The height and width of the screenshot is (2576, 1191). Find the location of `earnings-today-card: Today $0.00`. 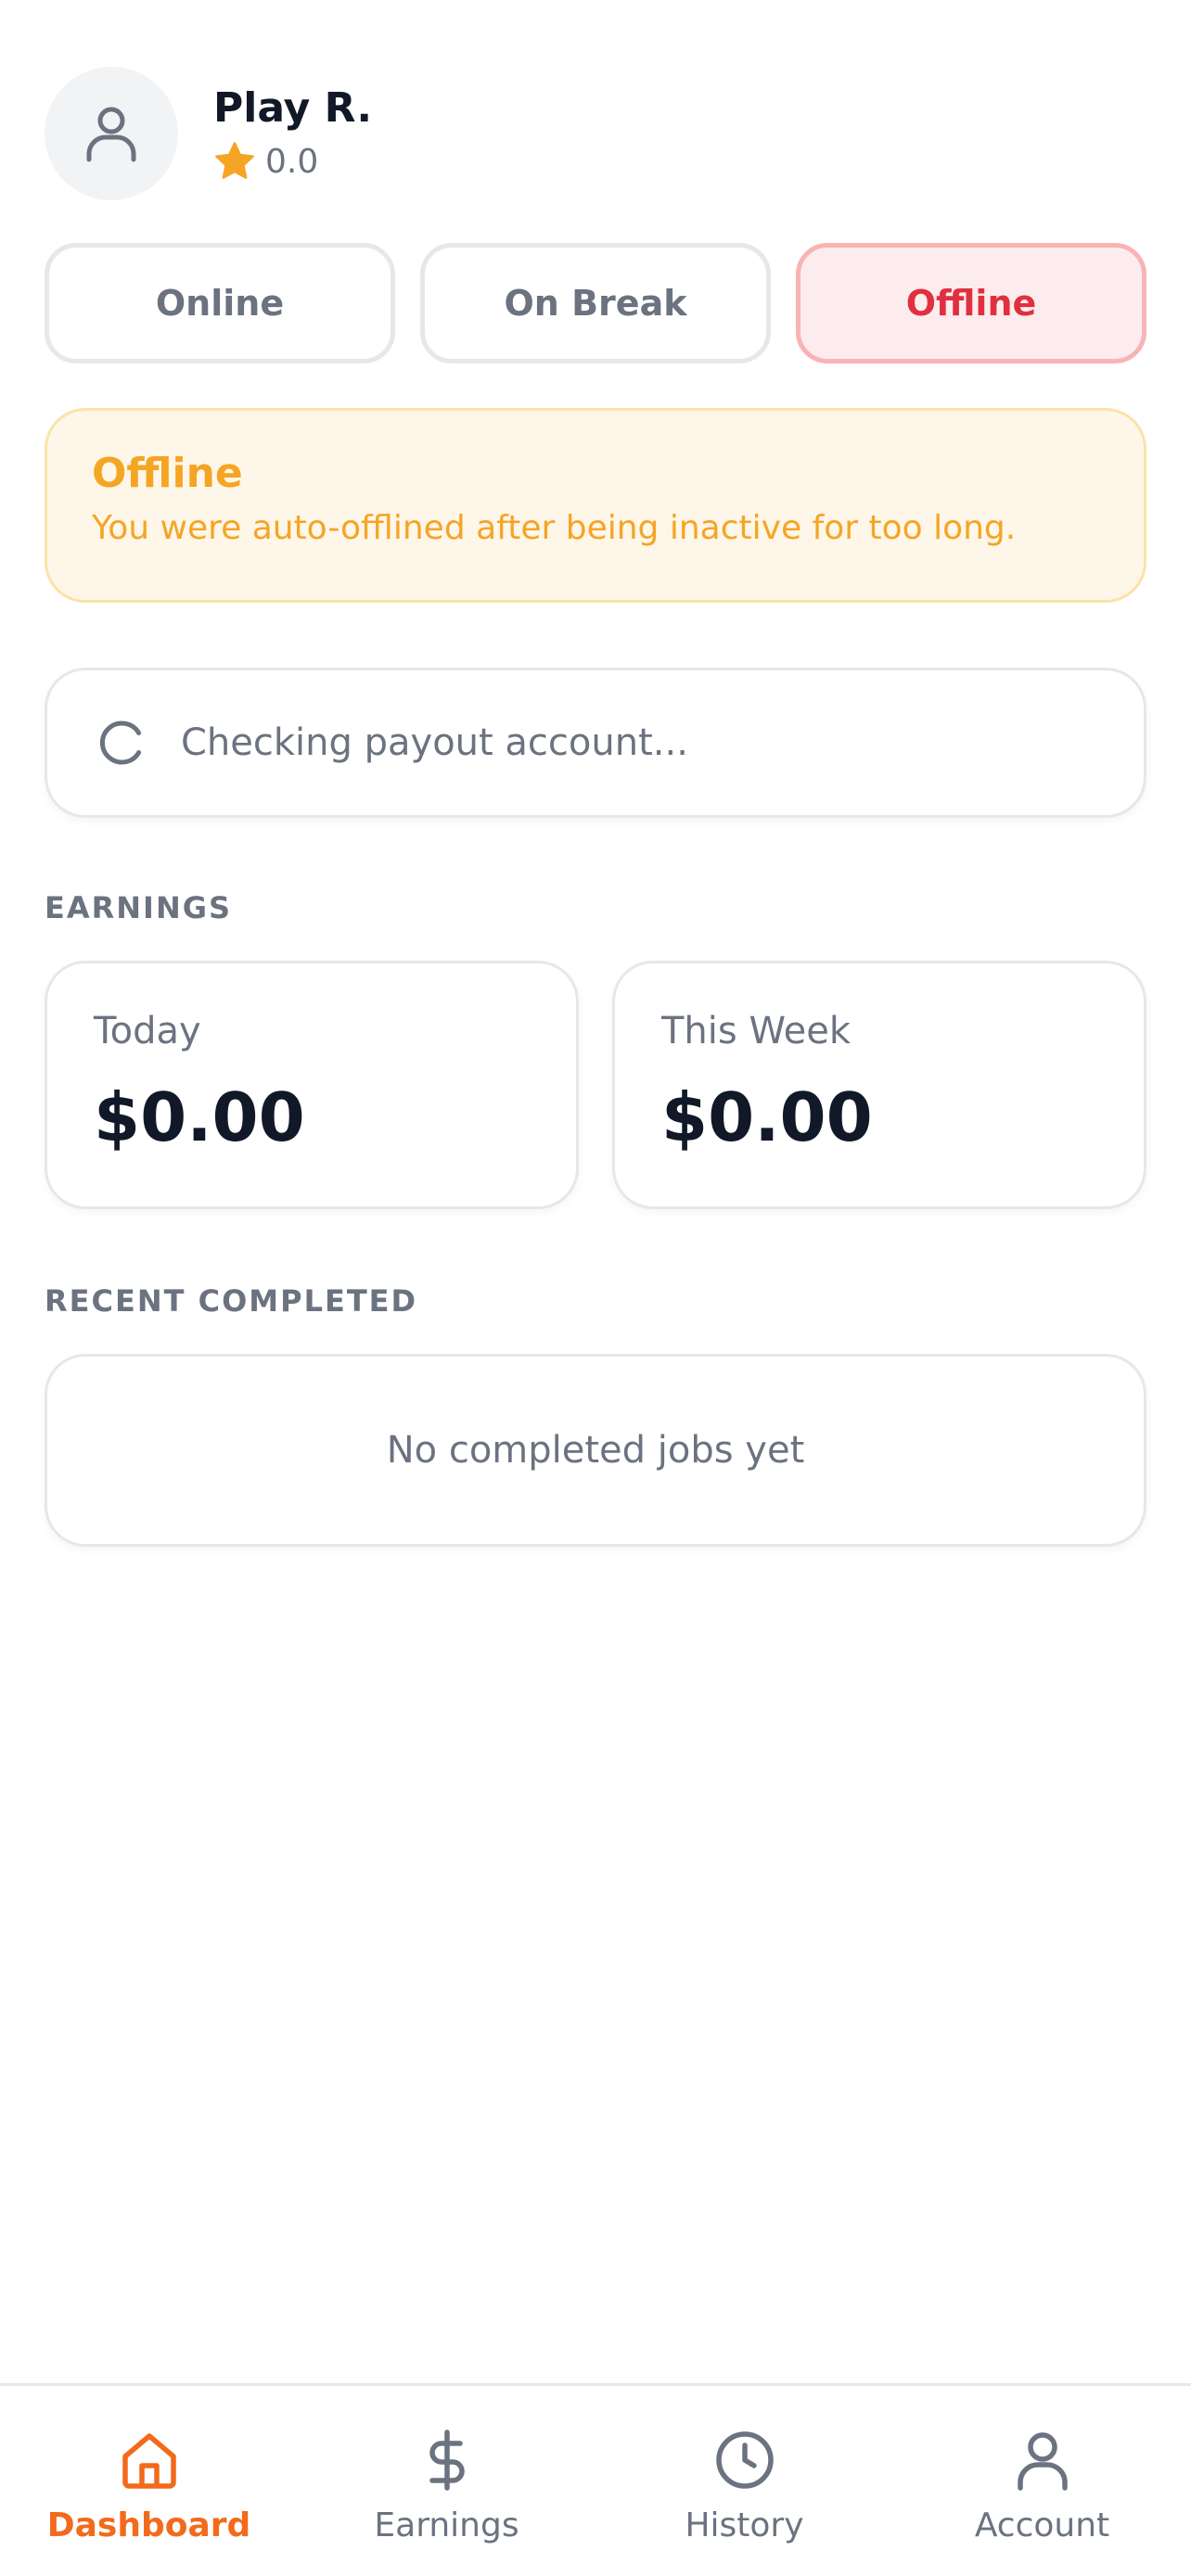

earnings-today-card: Today $0.00 is located at coordinates (312, 1085).